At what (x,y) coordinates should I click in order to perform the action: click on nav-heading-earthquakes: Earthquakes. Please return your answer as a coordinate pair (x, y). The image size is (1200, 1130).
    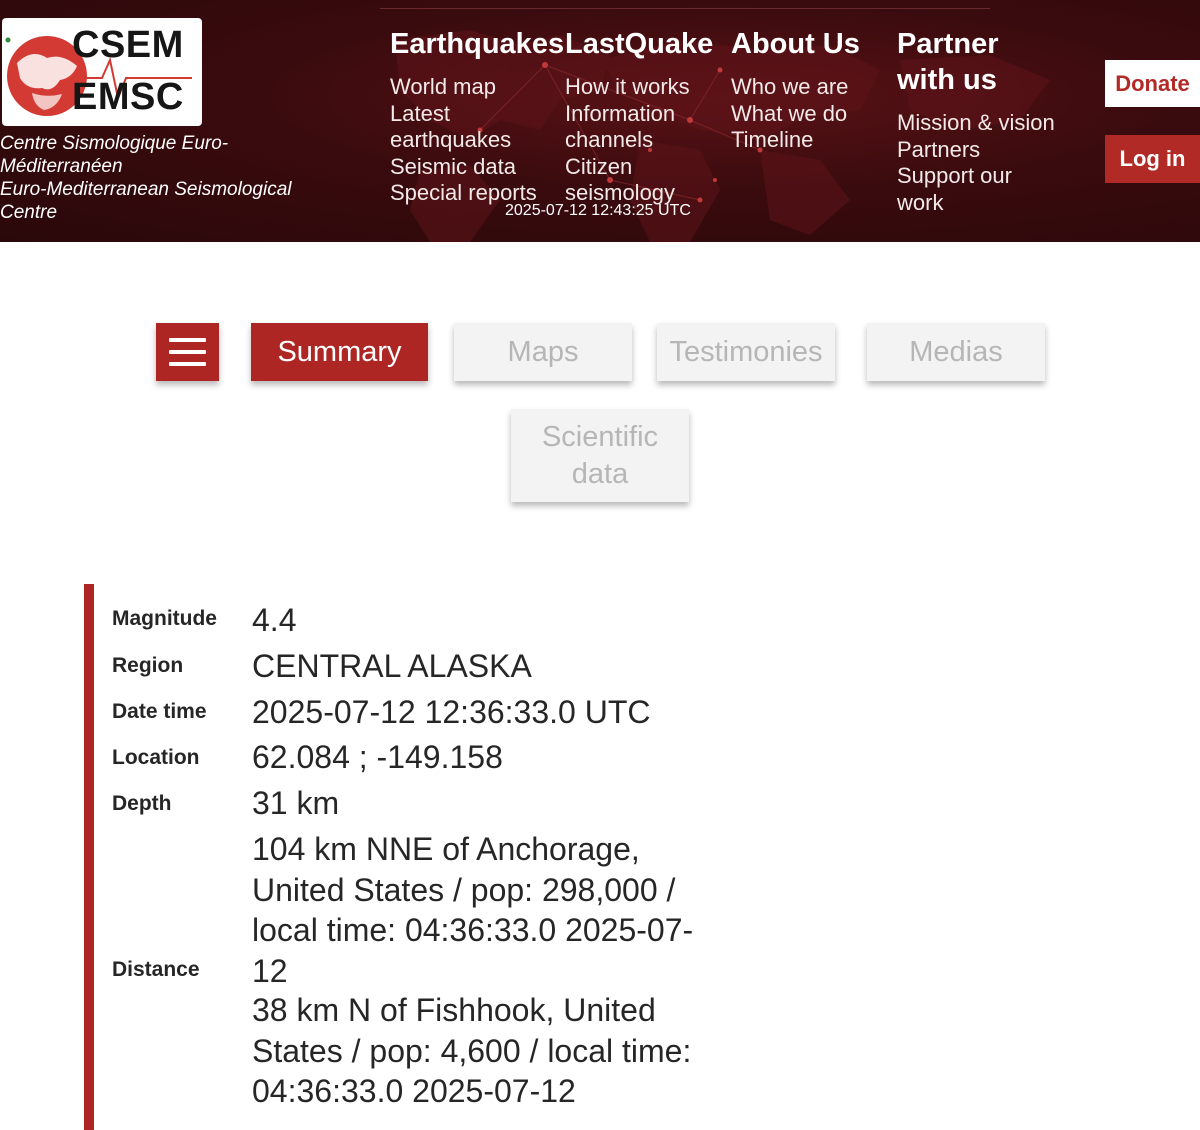
    Looking at the image, I should click on (477, 44).